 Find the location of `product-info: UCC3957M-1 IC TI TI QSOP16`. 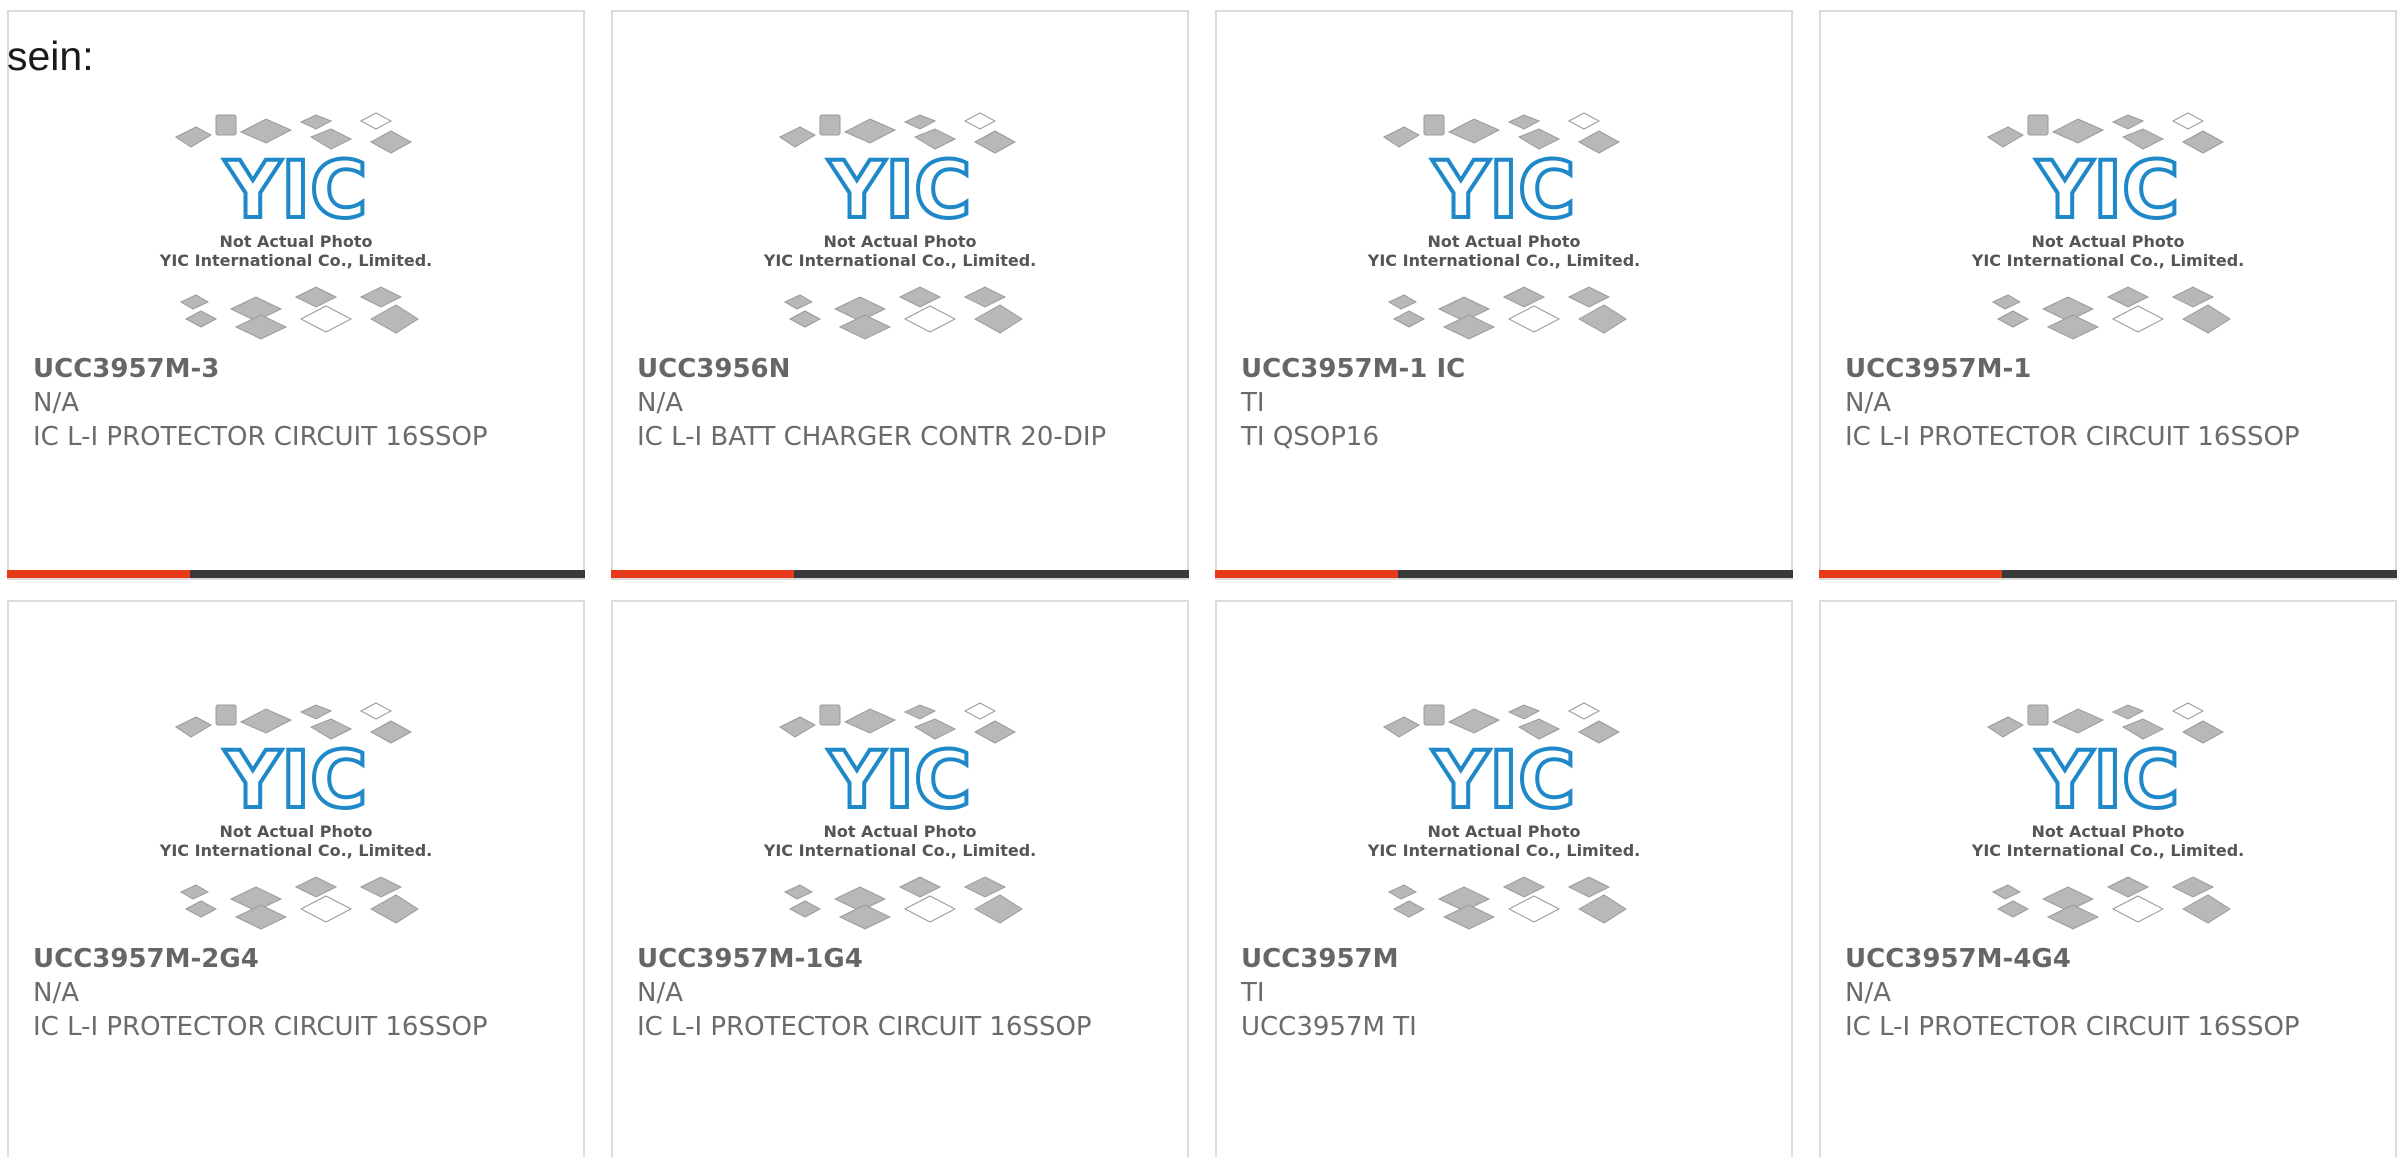

product-info: UCC3957M-1 IC TI TI QSOP16 is located at coordinates (1486, 403).